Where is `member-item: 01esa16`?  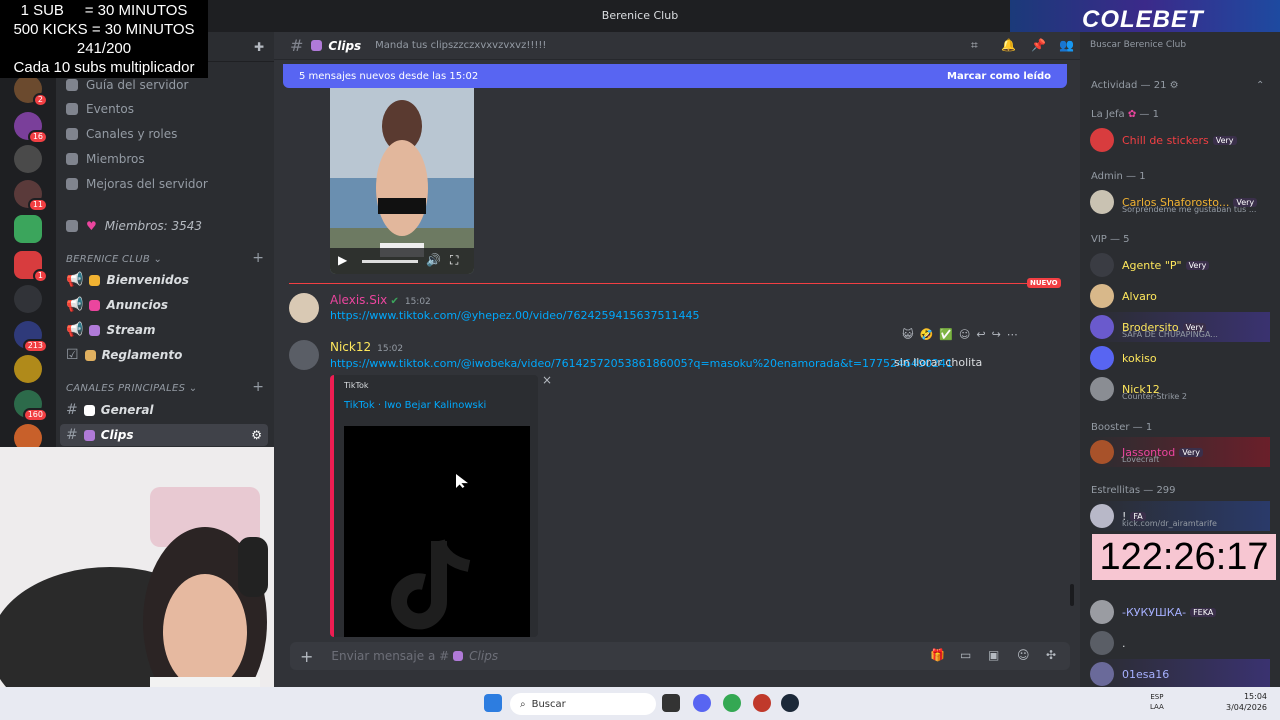 member-item: 01esa16 is located at coordinates (1180, 673).